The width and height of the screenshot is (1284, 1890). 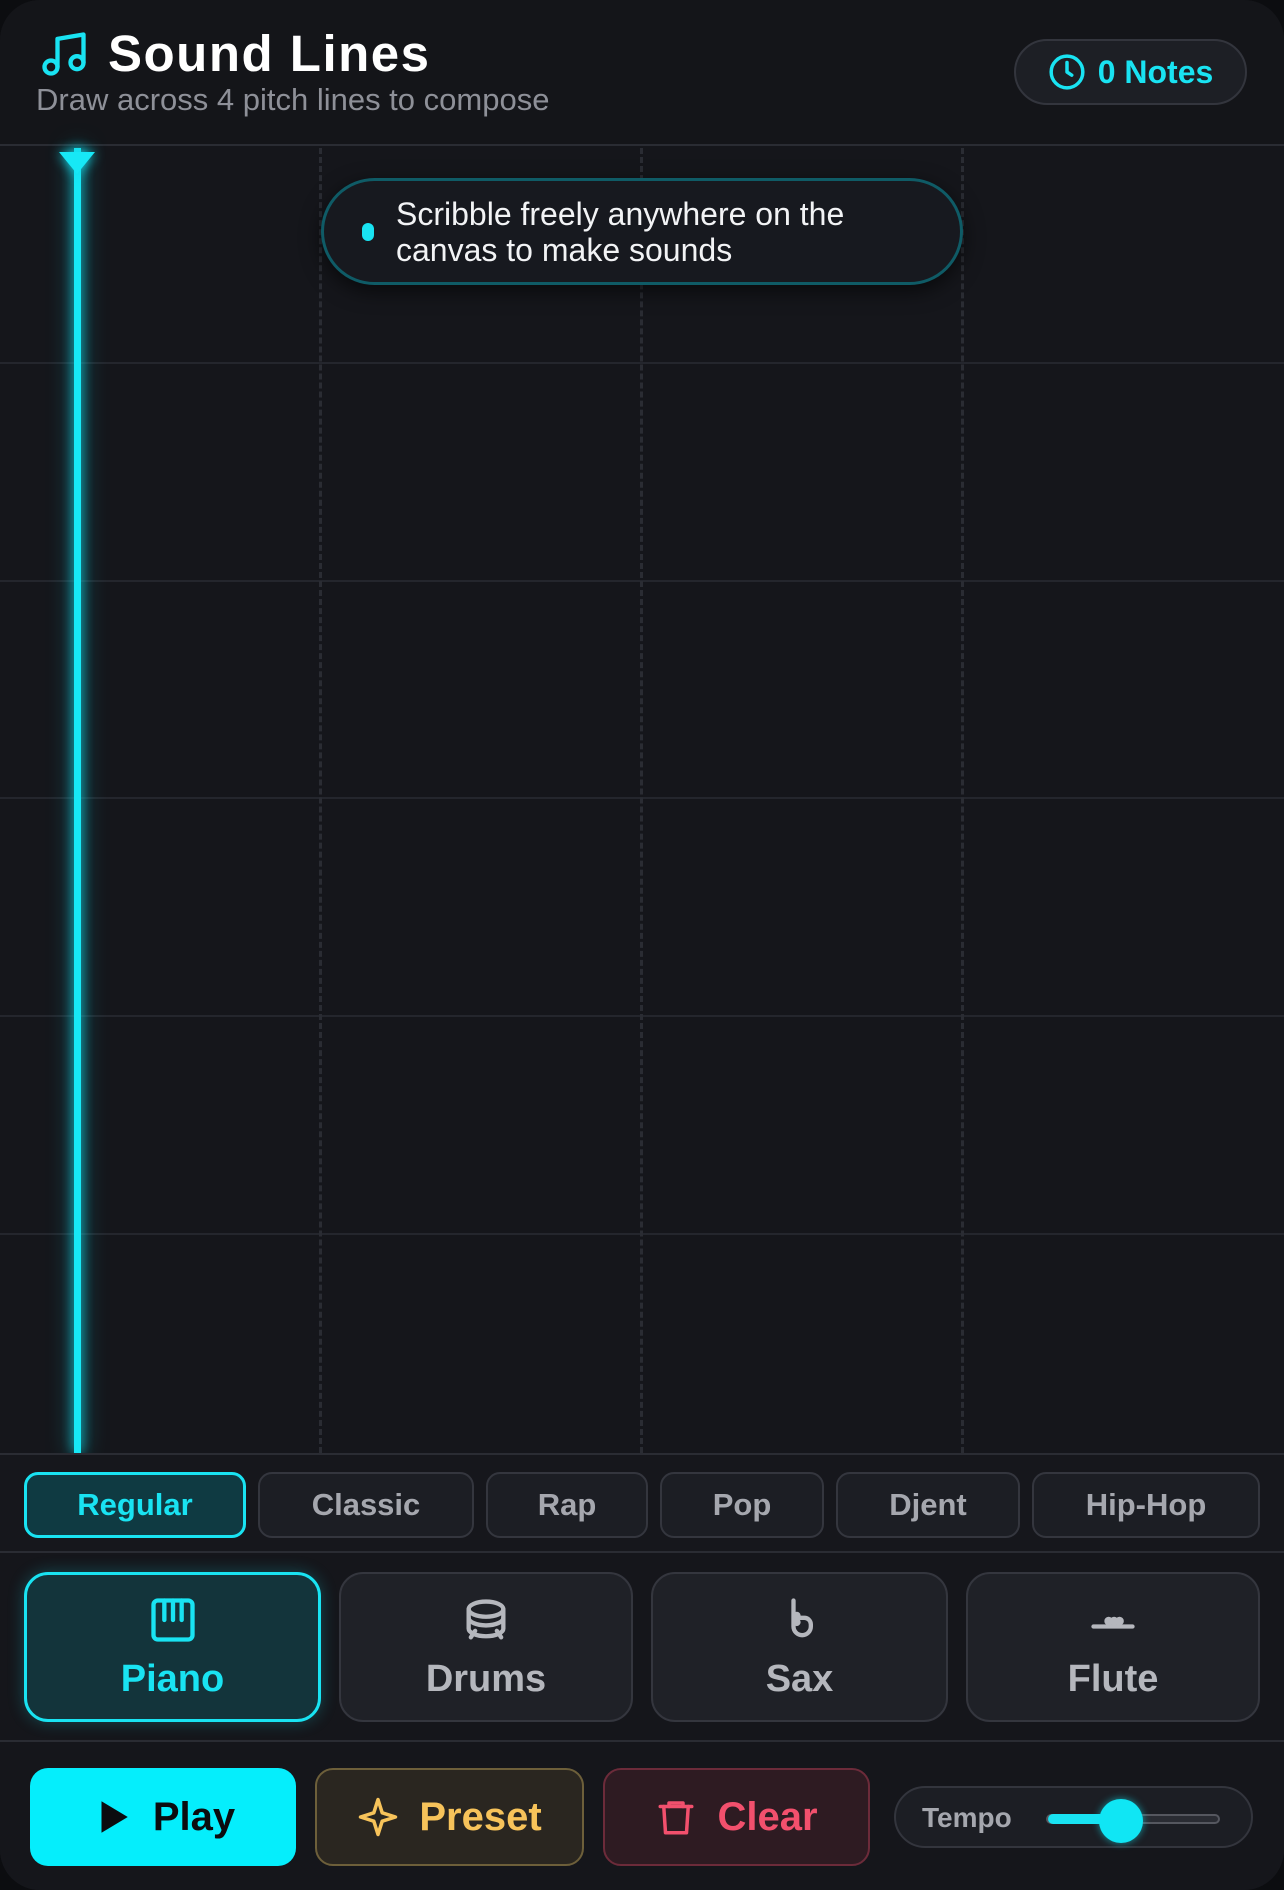 What do you see at coordinates (77, 163) in the screenshot?
I see `playhead-handle` at bounding box center [77, 163].